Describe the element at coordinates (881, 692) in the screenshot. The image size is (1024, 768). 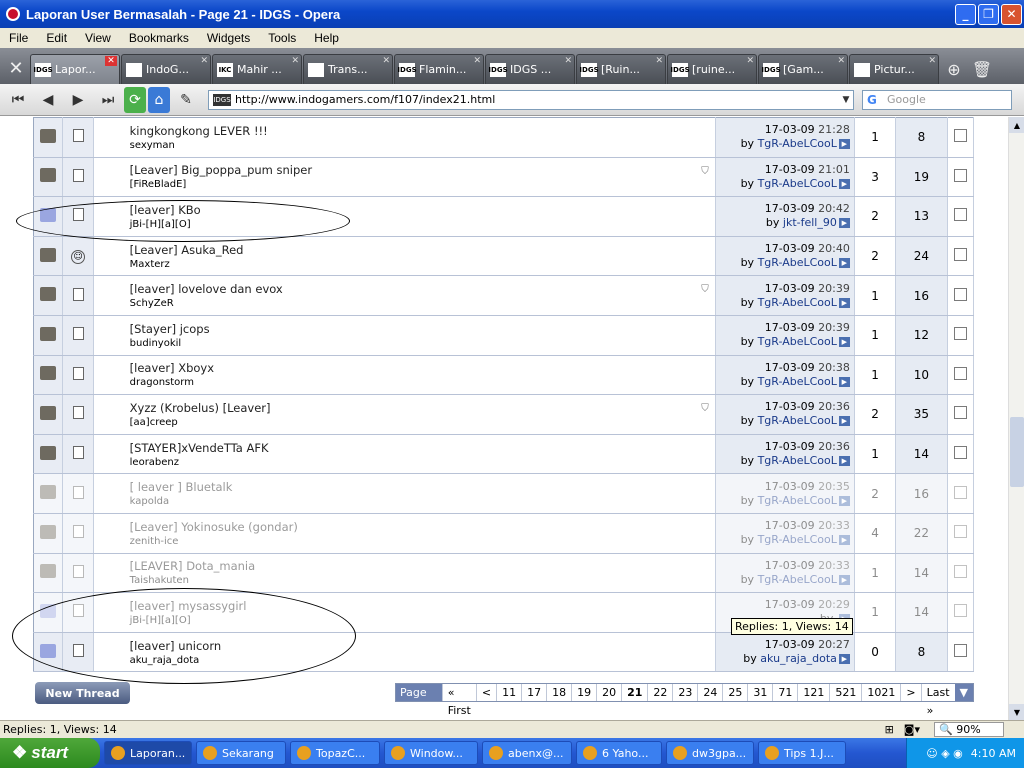
I see `page-link-1021: 1021` at that location.